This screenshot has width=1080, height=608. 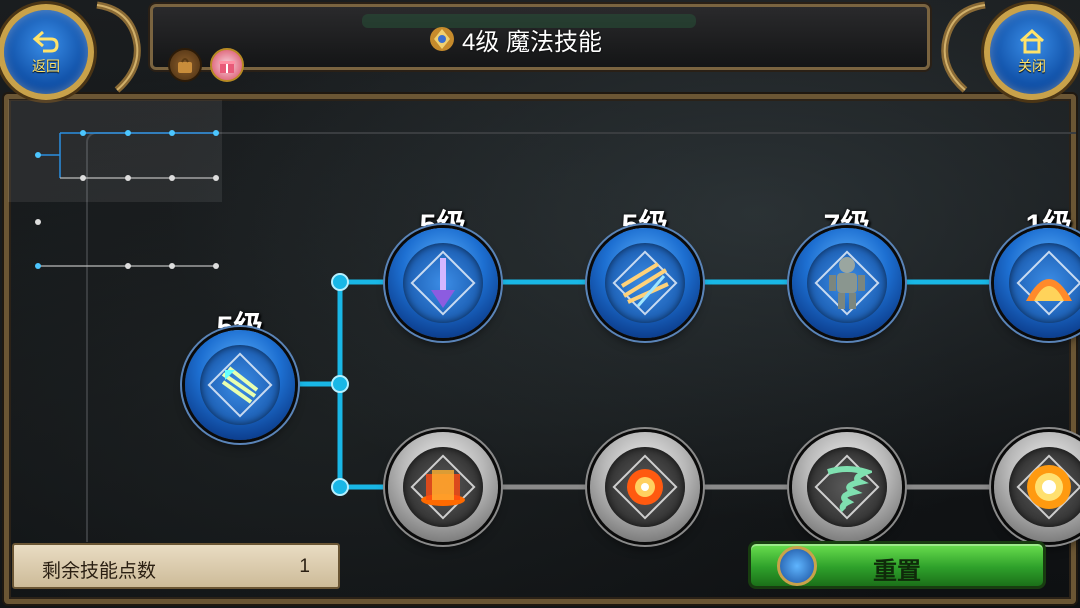 I want to click on skill-node-root, so click(x=240, y=385).